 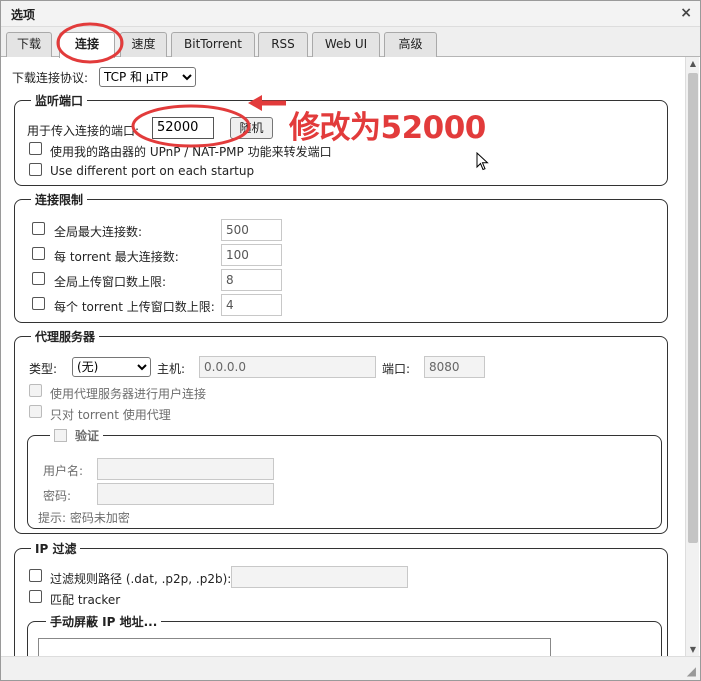 I want to click on proxy-port-label: 端口:, so click(x=396, y=369).